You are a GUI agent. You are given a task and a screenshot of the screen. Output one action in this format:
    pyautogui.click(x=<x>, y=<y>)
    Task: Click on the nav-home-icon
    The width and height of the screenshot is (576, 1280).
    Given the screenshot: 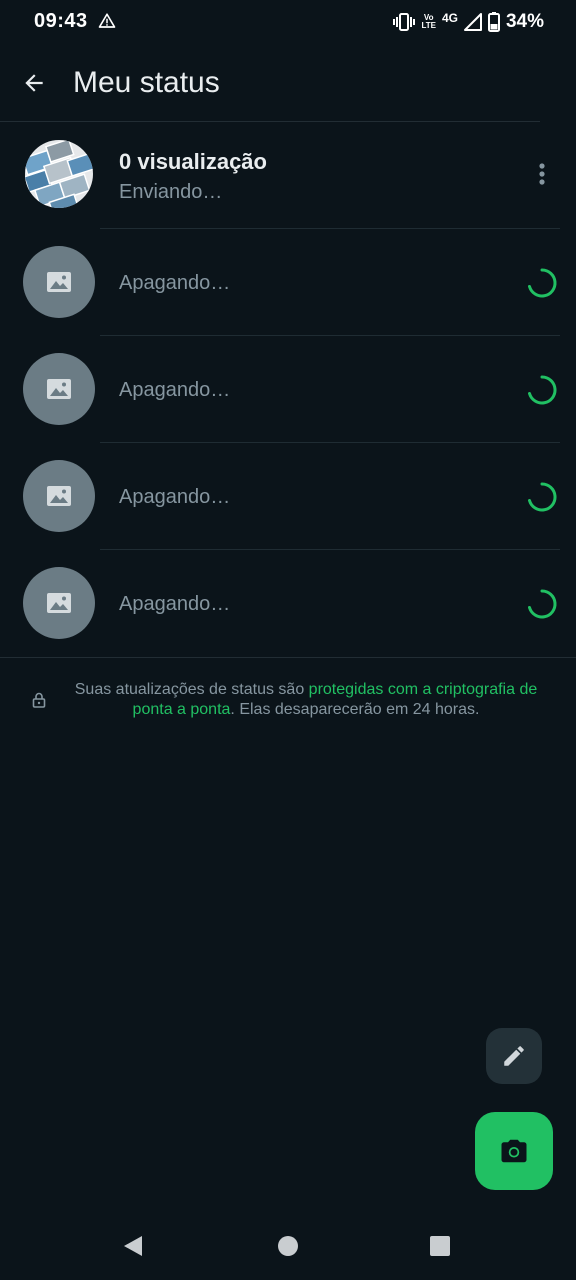 What is the action you would take?
    pyautogui.click(x=288, y=1246)
    